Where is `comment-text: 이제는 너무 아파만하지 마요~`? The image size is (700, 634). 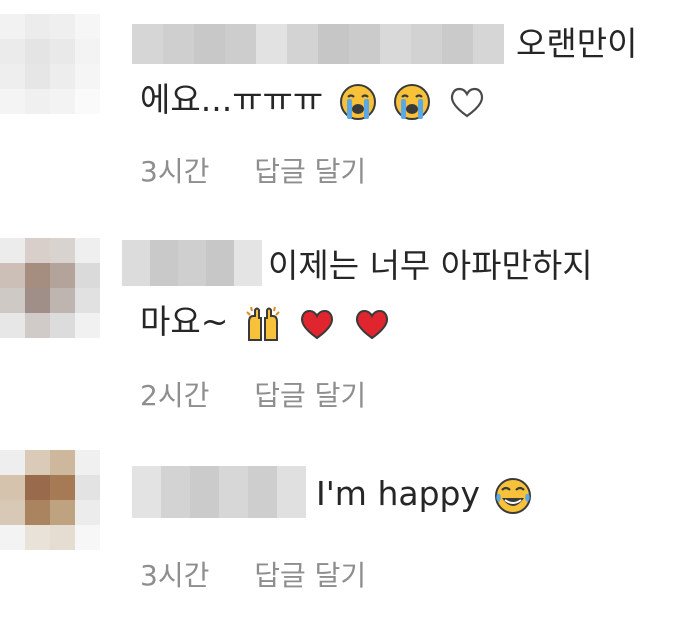 comment-text: 이제는 너무 아파만하지 마요~ is located at coordinates (366, 294).